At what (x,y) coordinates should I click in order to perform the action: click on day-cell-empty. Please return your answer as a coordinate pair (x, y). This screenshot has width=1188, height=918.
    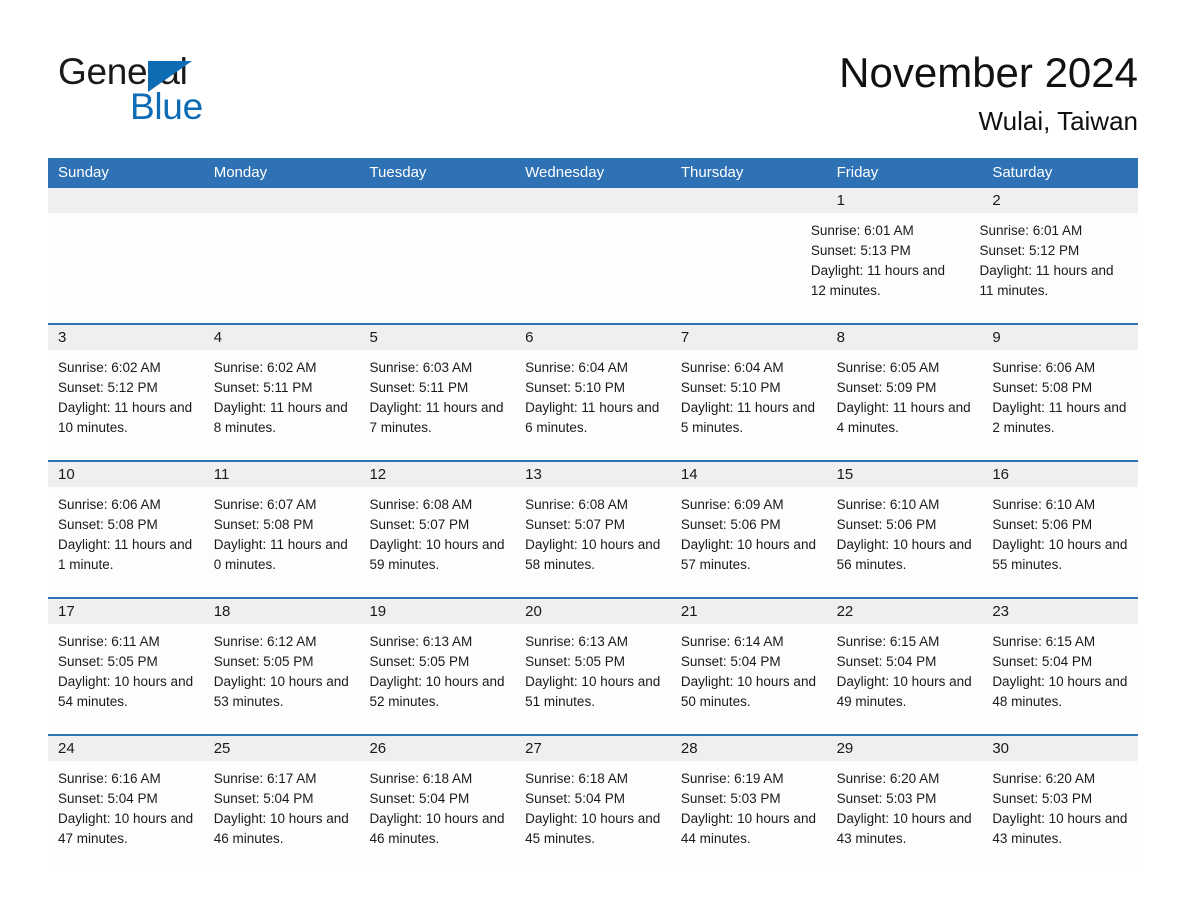
    Looking at the image, I should click on (424, 268).